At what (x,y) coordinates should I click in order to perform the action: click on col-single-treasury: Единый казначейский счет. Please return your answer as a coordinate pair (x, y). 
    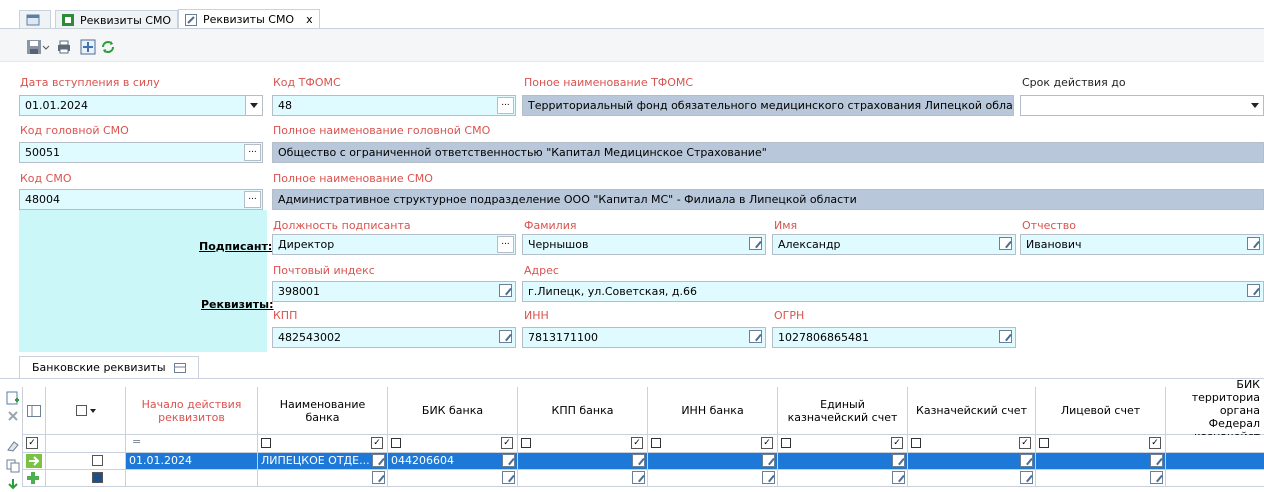
    Looking at the image, I should click on (843, 411).